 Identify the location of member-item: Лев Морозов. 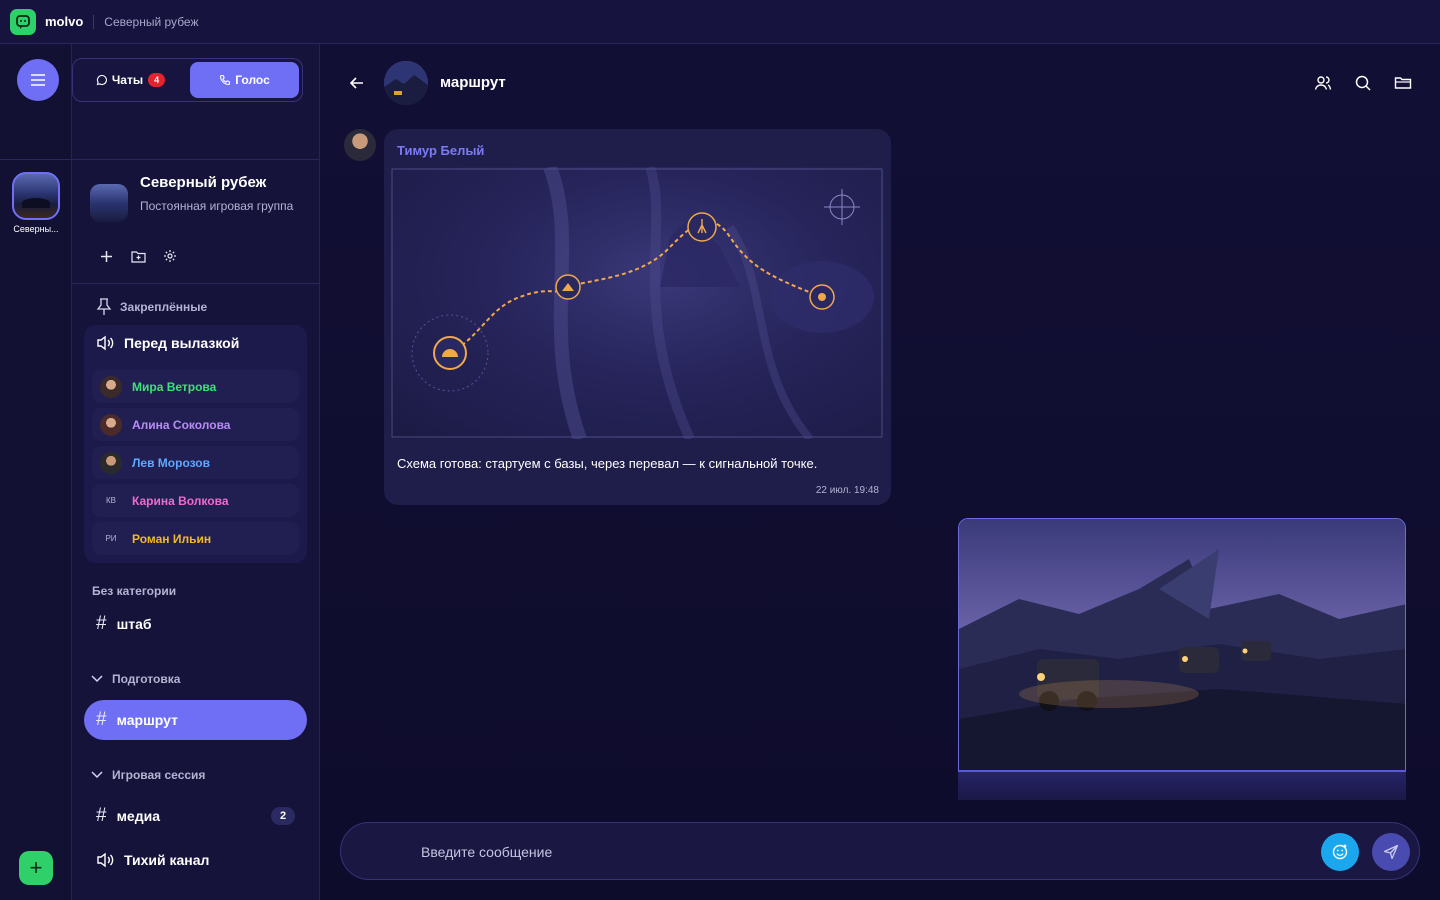
(195, 462).